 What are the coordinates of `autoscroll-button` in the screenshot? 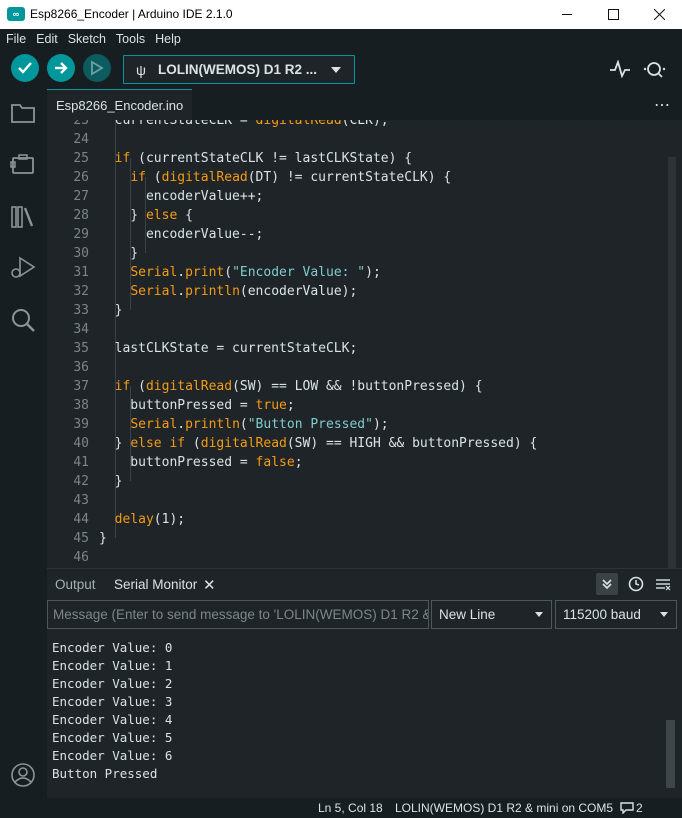 It's located at (607, 584).